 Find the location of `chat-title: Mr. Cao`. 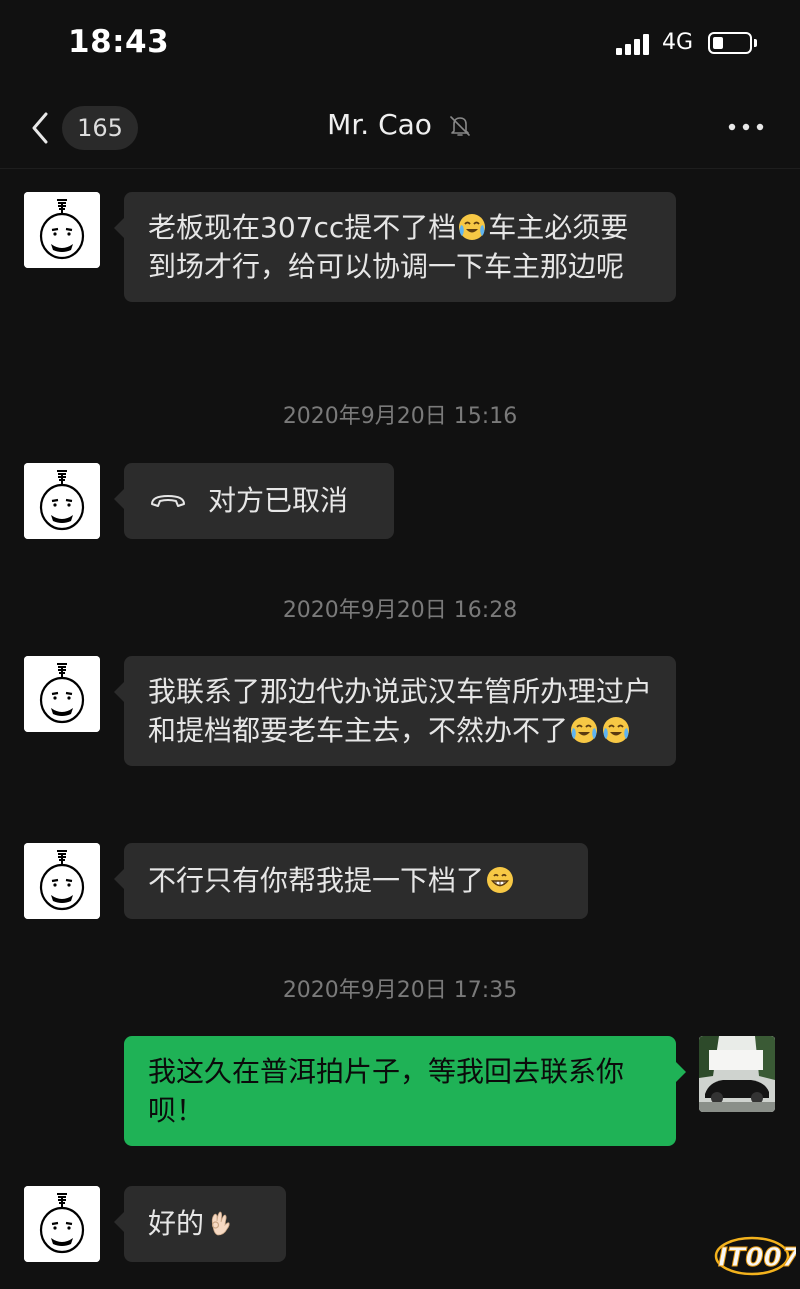

chat-title: Mr. Cao is located at coordinates (400, 124).